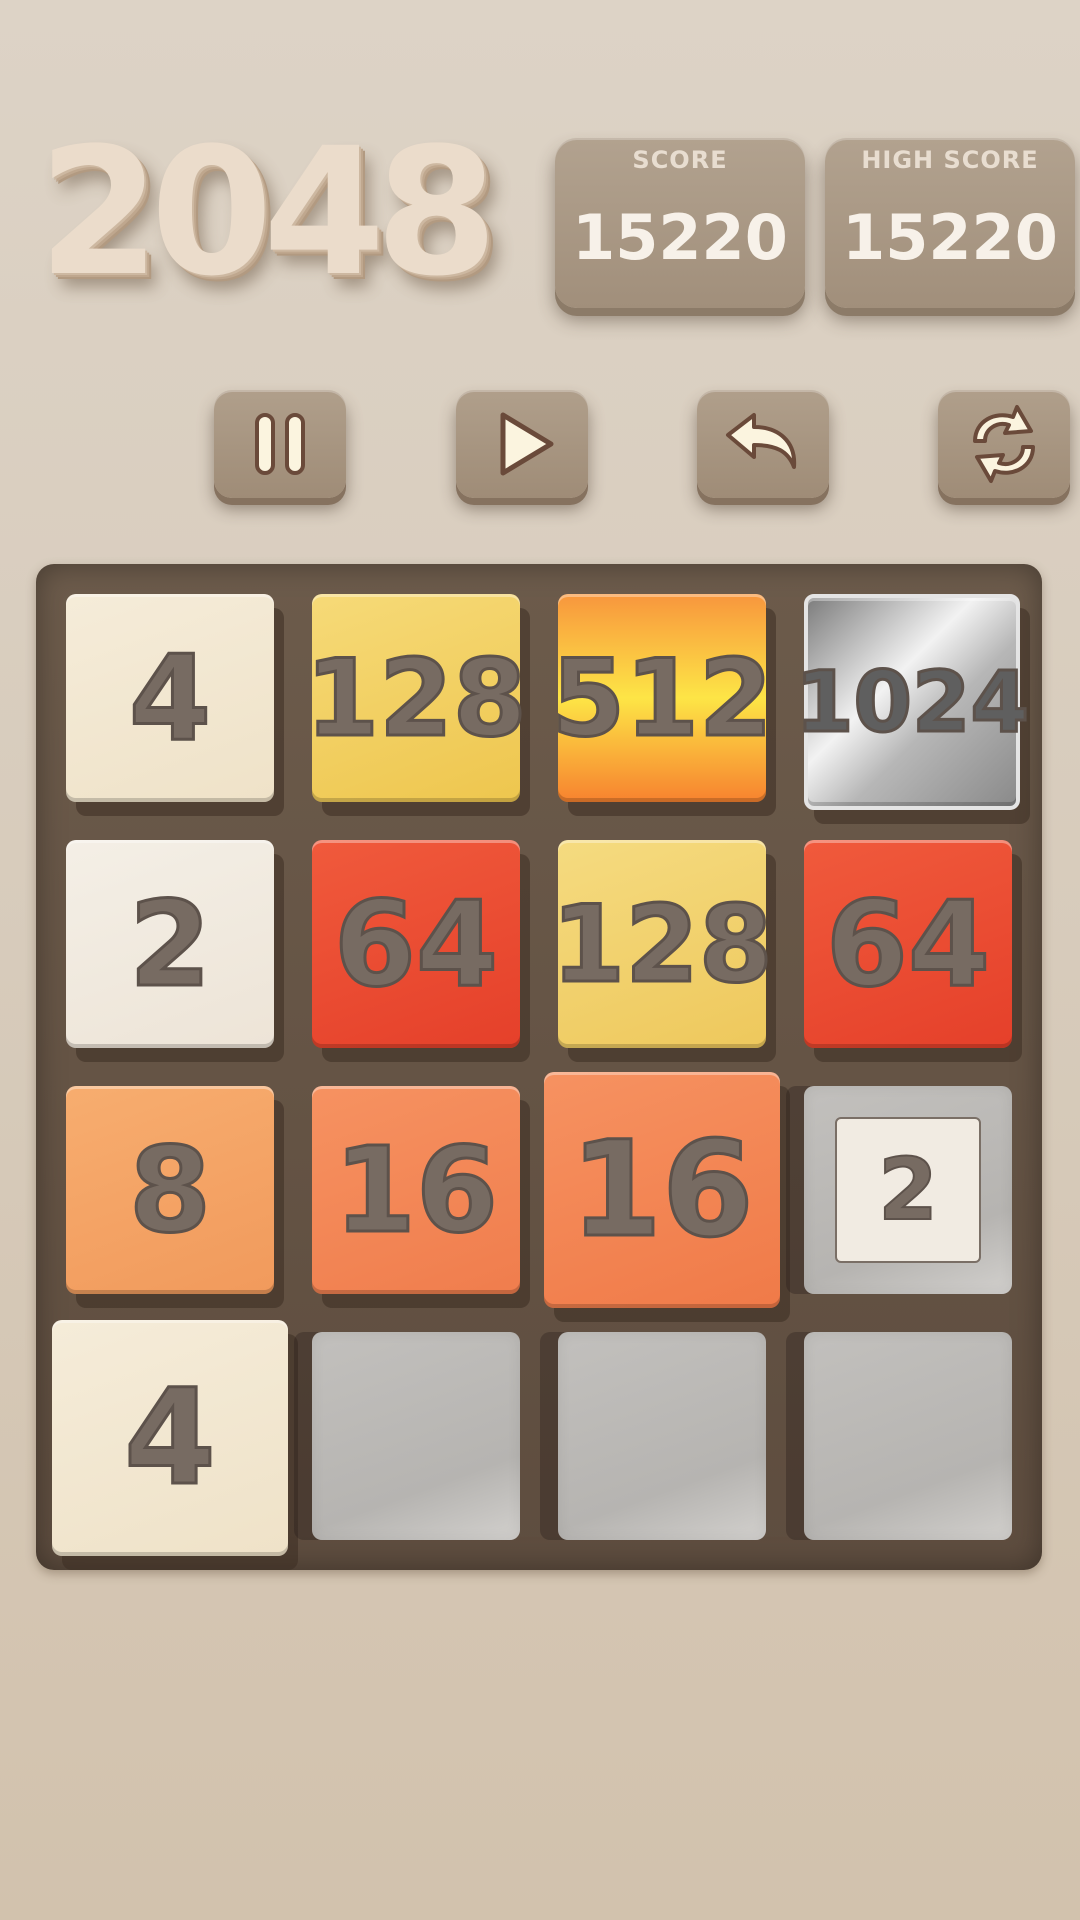 Image resolution: width=1080 pixels, height=1920 pixels. I want to click on tile-1024: 1024, so click(912, 702).